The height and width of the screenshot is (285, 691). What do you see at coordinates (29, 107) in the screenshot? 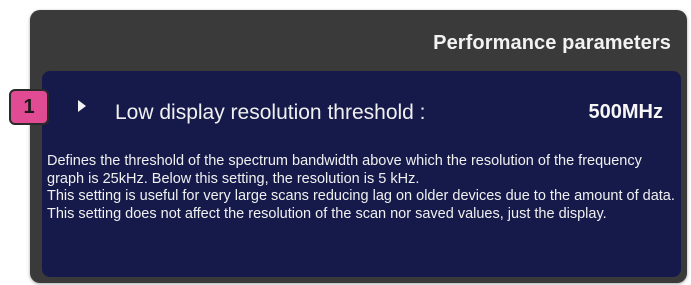
I see `annotation-badge: 1` at bounding box center [29, 107].